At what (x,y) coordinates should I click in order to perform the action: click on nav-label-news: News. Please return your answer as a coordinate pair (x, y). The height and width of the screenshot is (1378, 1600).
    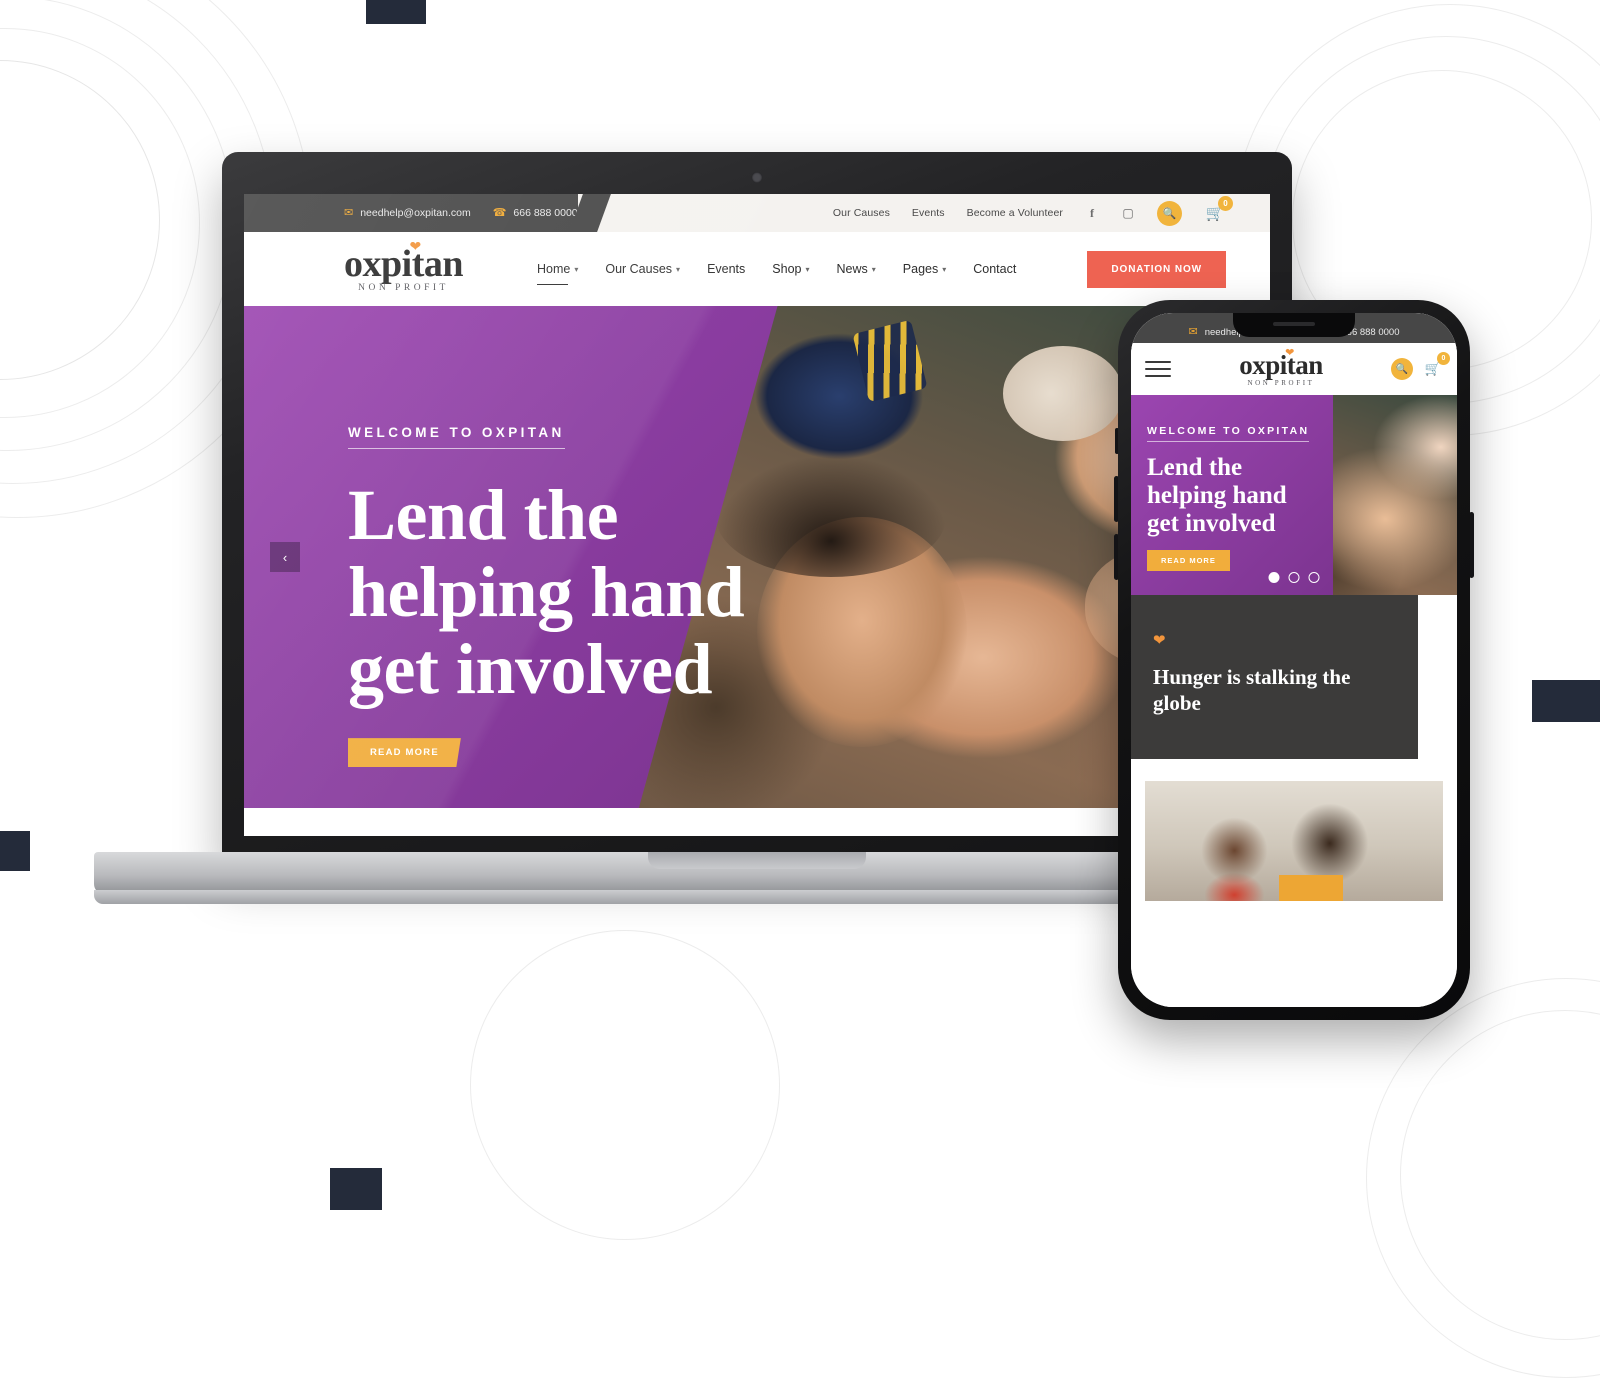
    Looking at the image, I should click on (852, 269).